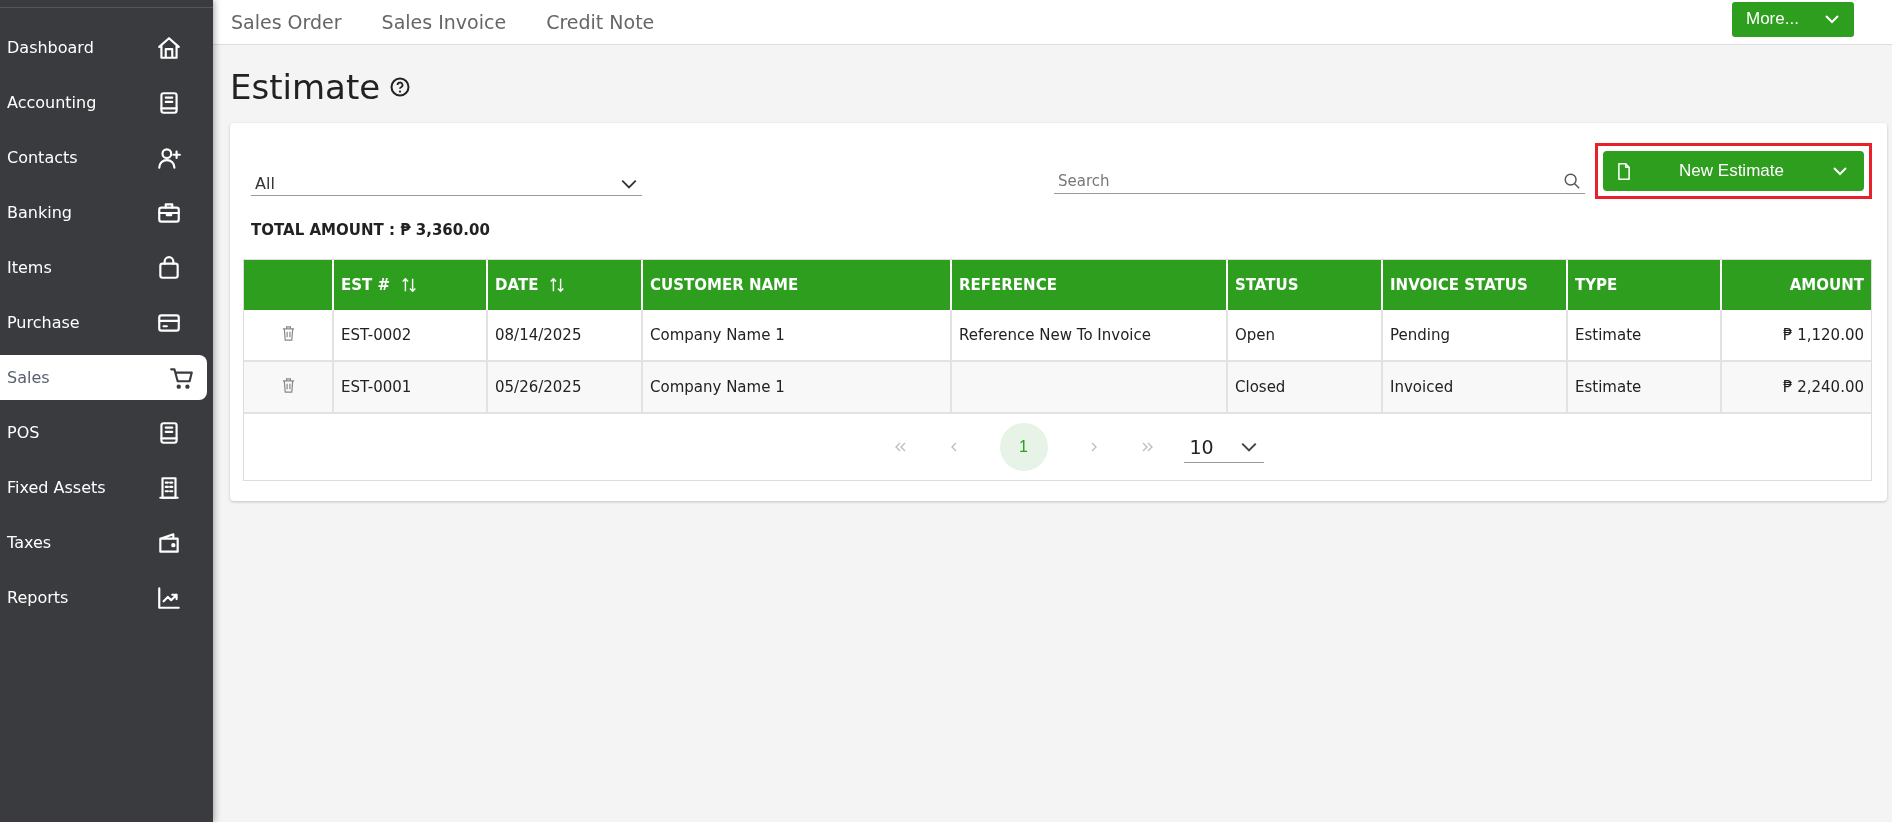 The height and width of the screenshot is (822, 1892). Describe the element at coordinates (538, 335) in the screenshot. I see `table-cell: 08/14/2025` at that location.